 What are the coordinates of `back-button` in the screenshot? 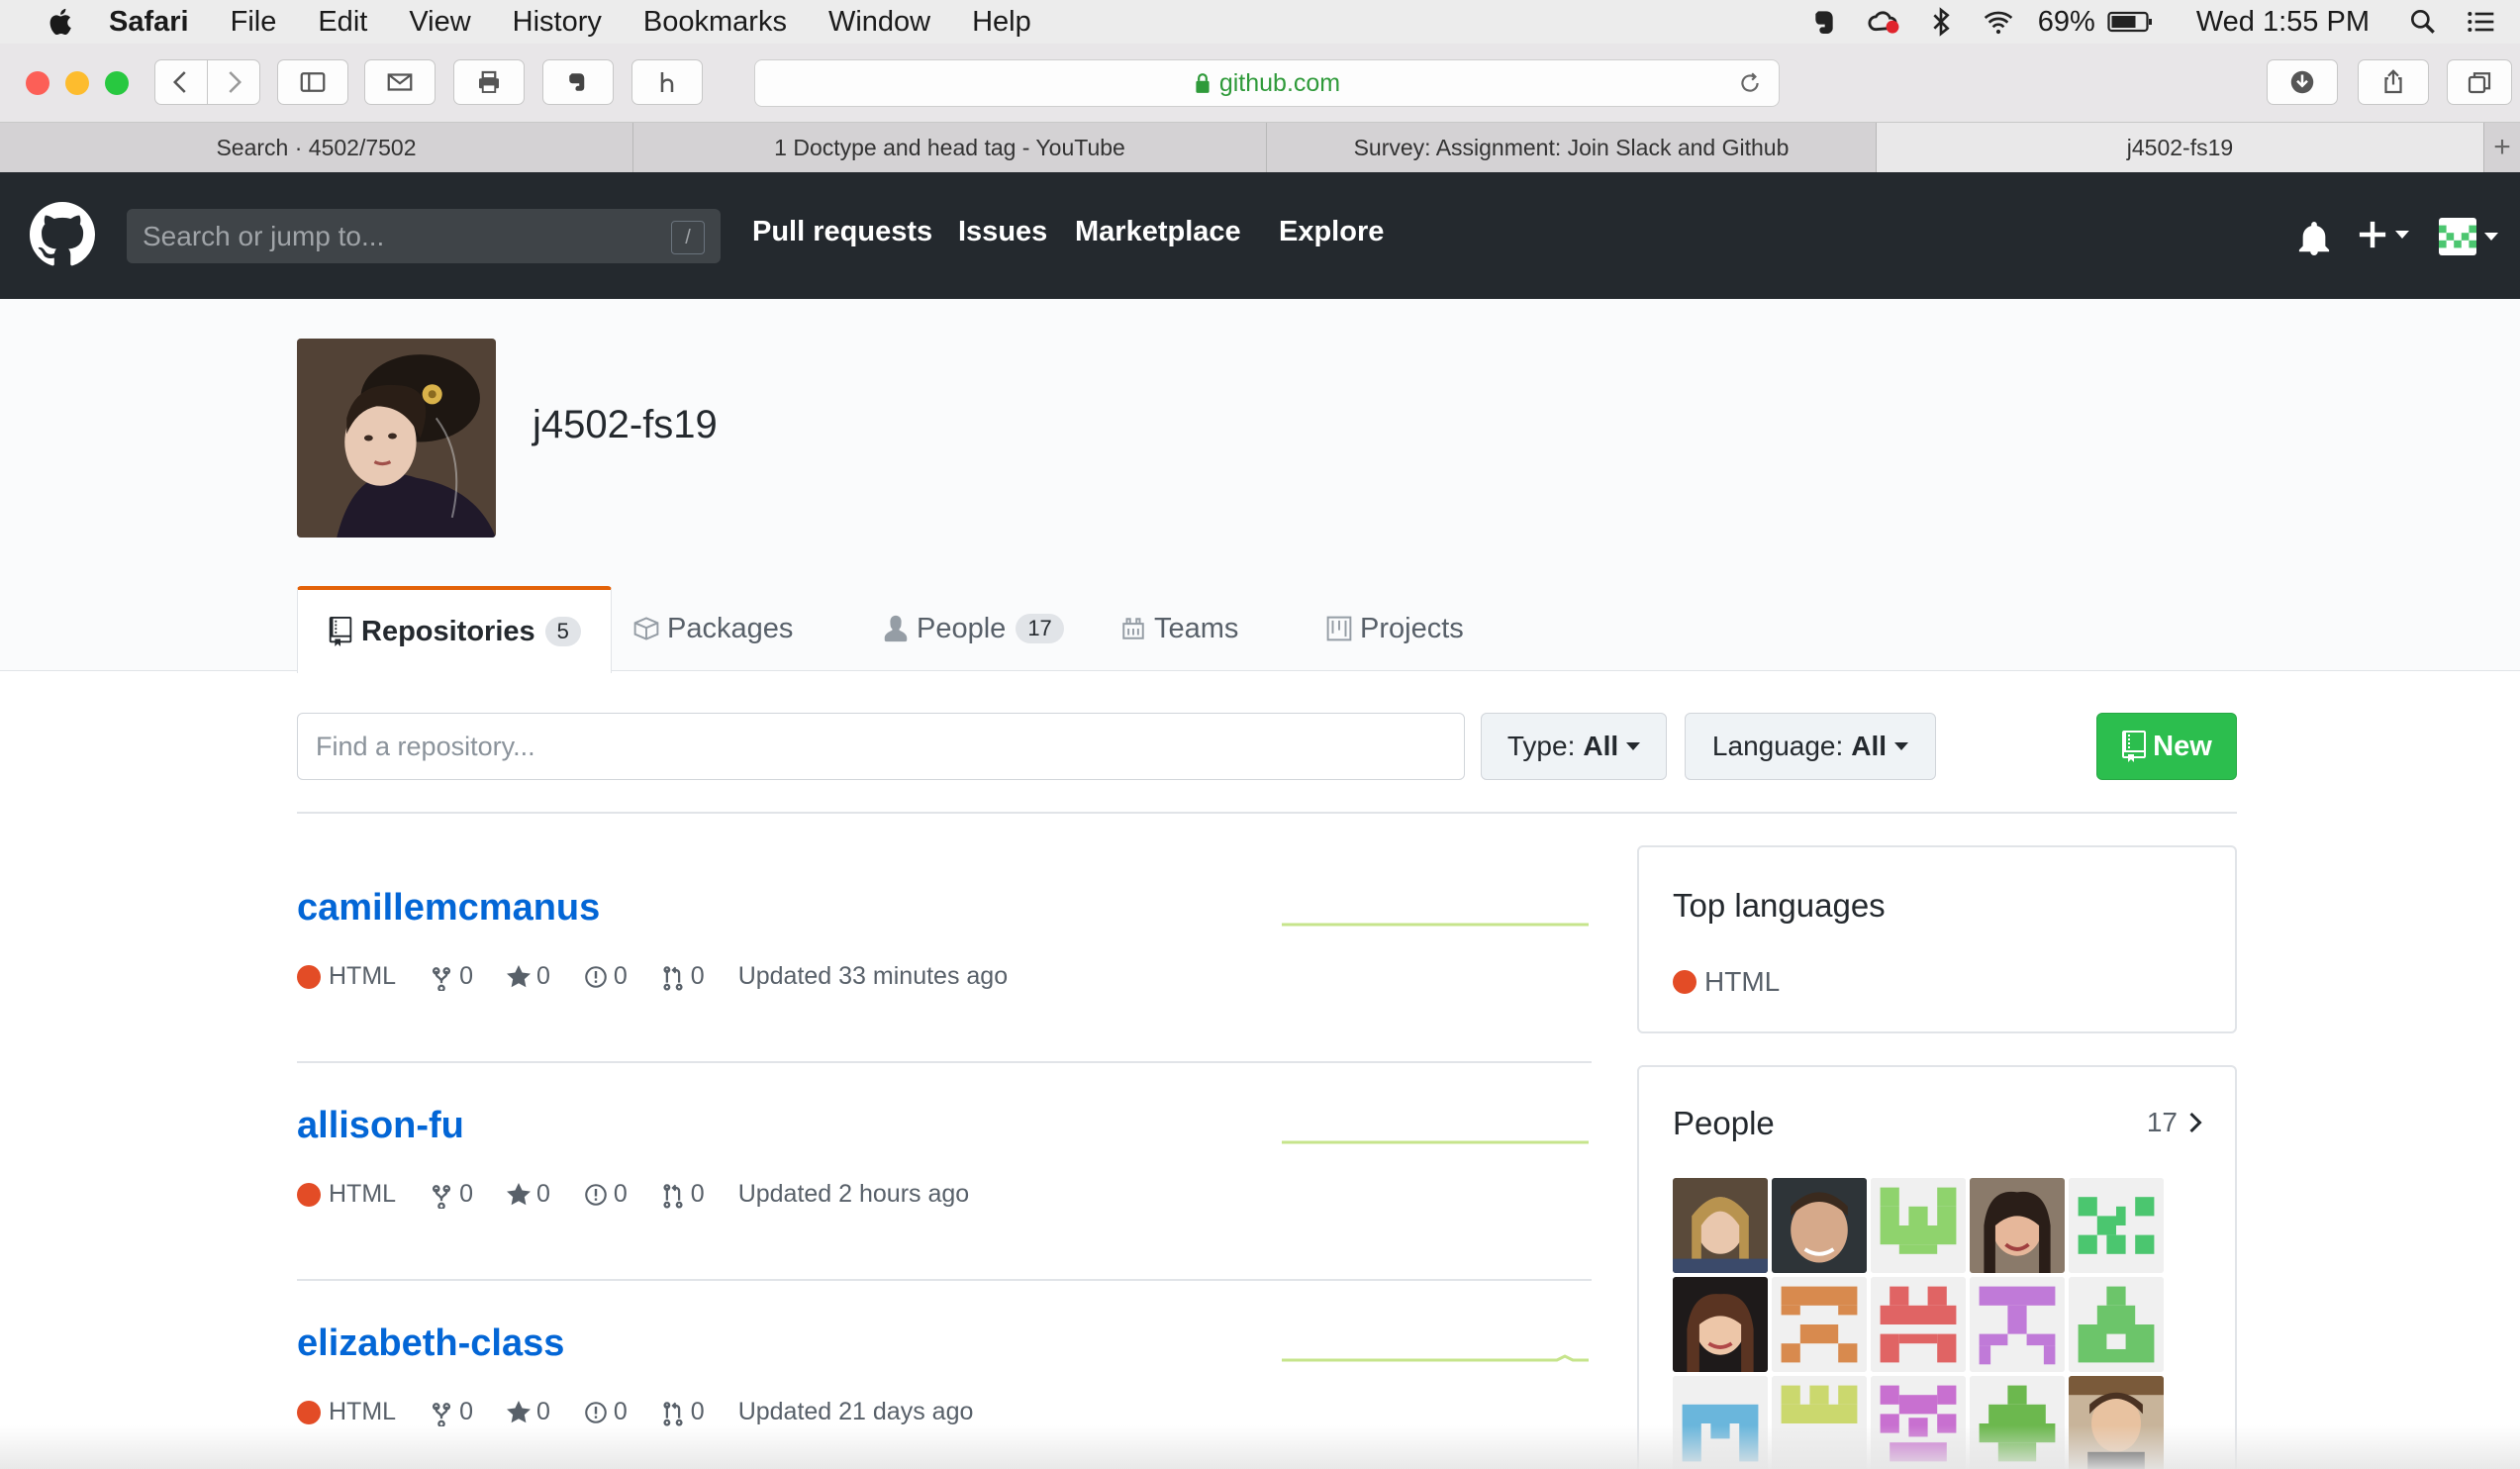 It's located at (181, 82).